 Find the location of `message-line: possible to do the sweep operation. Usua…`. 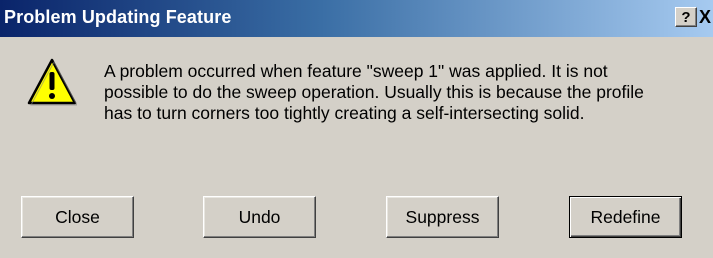

message-line: possible to do the sweep operation. Usua… is located at coordinates (374, 92).